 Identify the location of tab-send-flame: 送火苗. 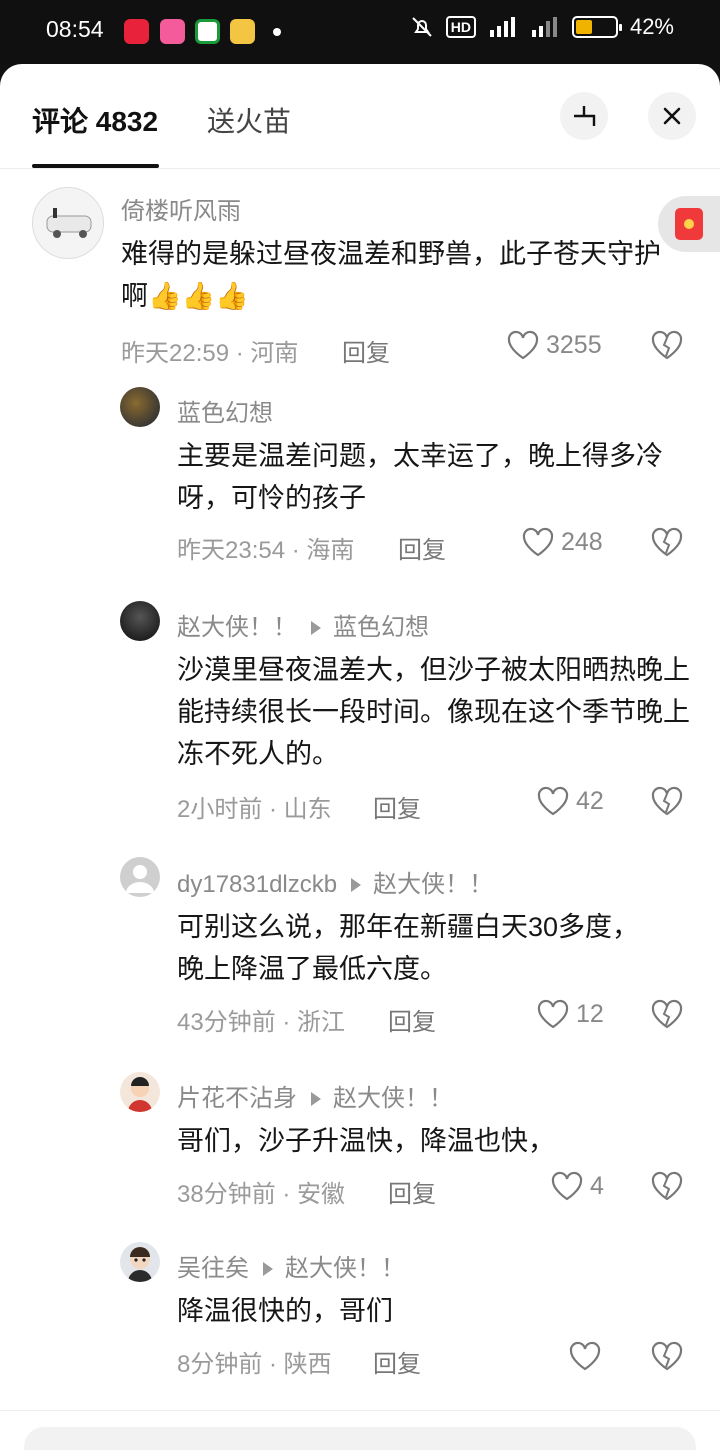
(249, 120).